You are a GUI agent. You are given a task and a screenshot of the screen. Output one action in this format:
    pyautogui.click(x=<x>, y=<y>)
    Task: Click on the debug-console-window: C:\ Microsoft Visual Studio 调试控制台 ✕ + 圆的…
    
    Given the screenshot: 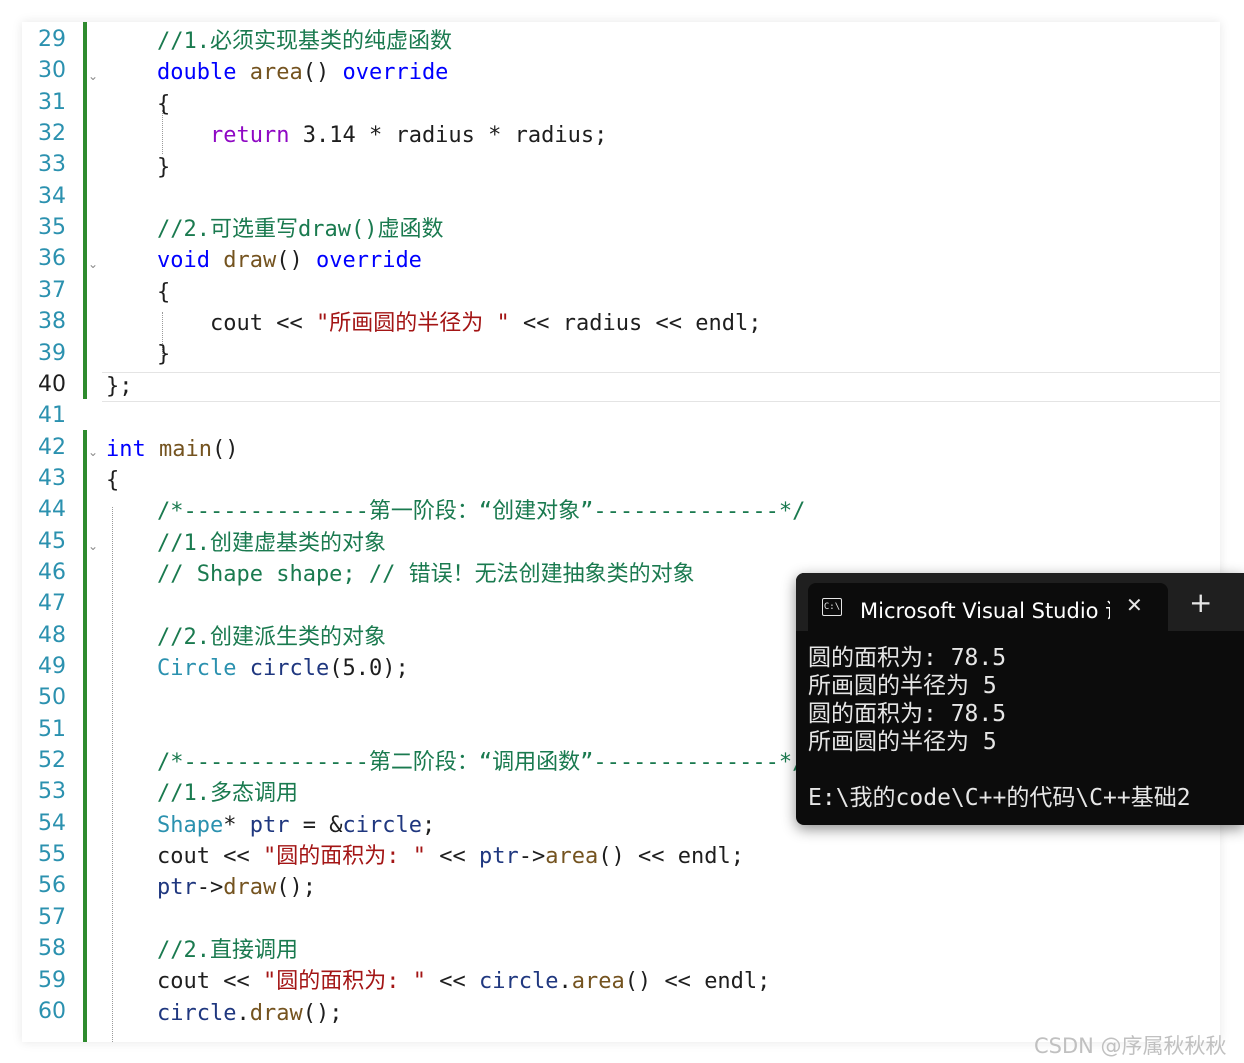 What is the action you would take?
    pyautogui.click(x=1020, y=699)
    